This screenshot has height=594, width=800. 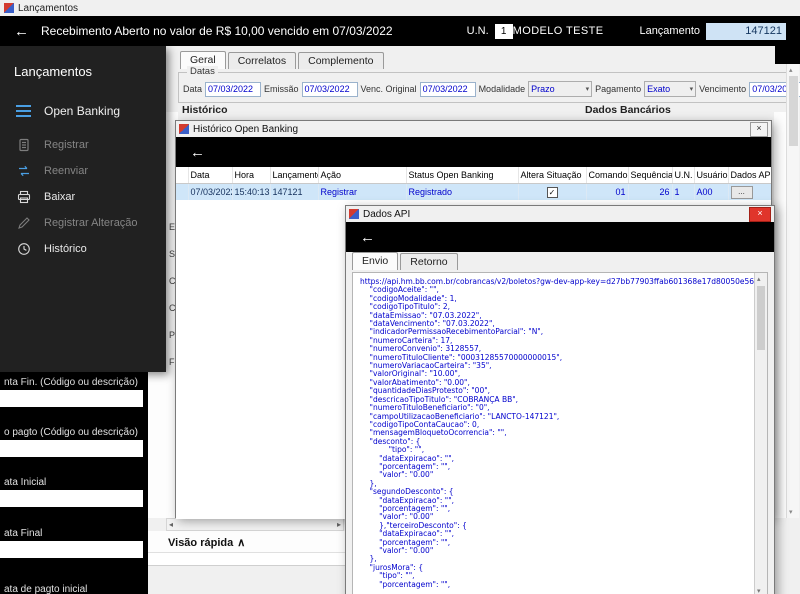 What do you see at coordinates (746, 31) in the screenshot?
I see `lancamento-field: 147121` at bounding box center [746, 31].